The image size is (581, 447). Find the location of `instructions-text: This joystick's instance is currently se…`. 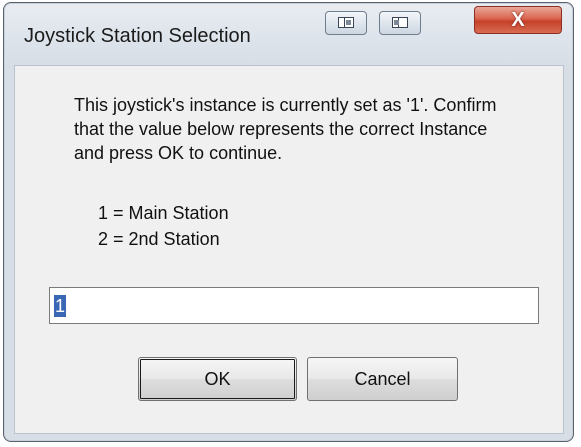

instructions-text: This joystick's instance is currently se… is located at coordinates (314, 129).